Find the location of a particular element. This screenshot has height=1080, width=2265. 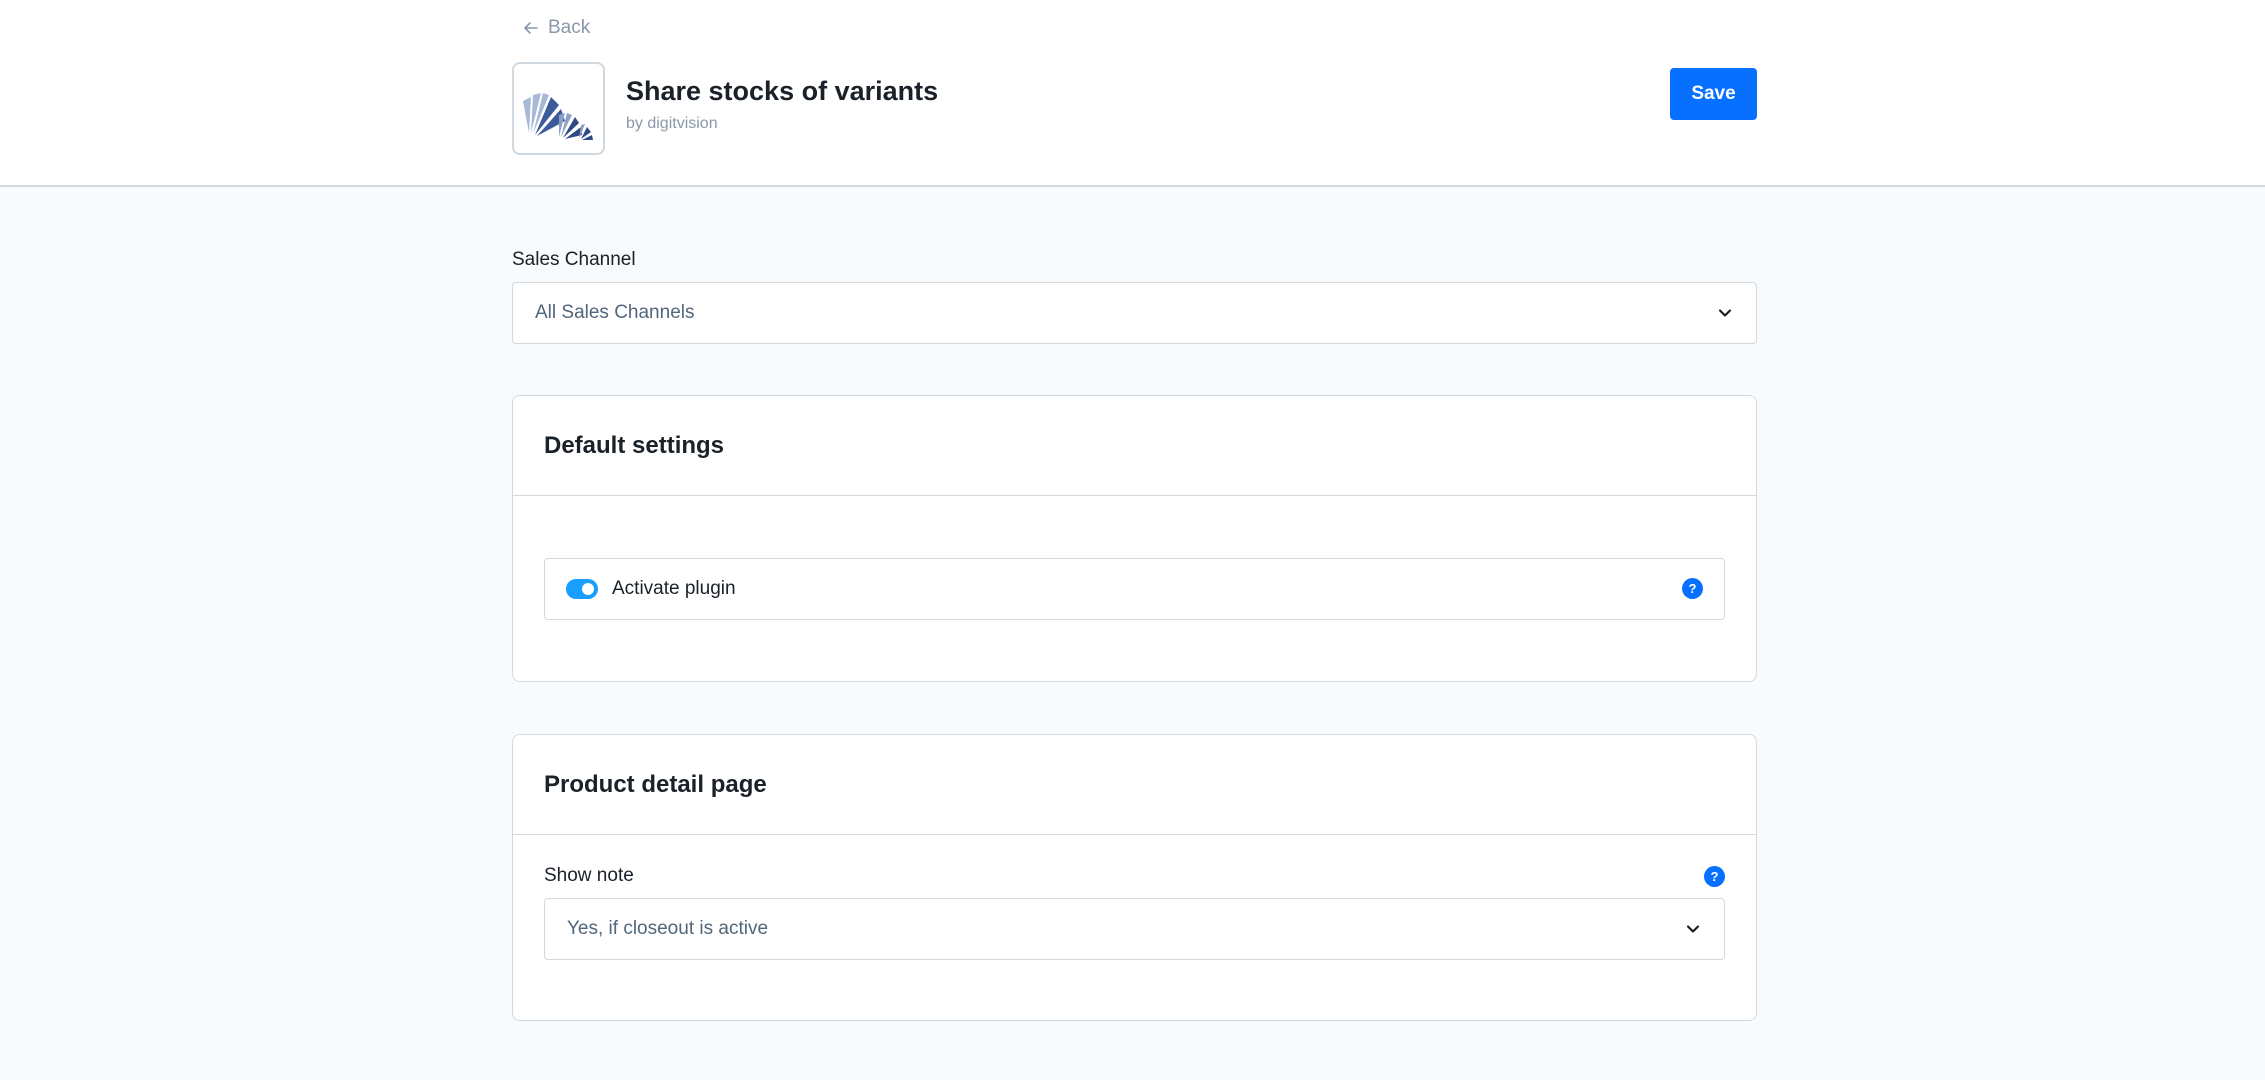

activate-plugin-toggle is located at coordinates (582, 589).